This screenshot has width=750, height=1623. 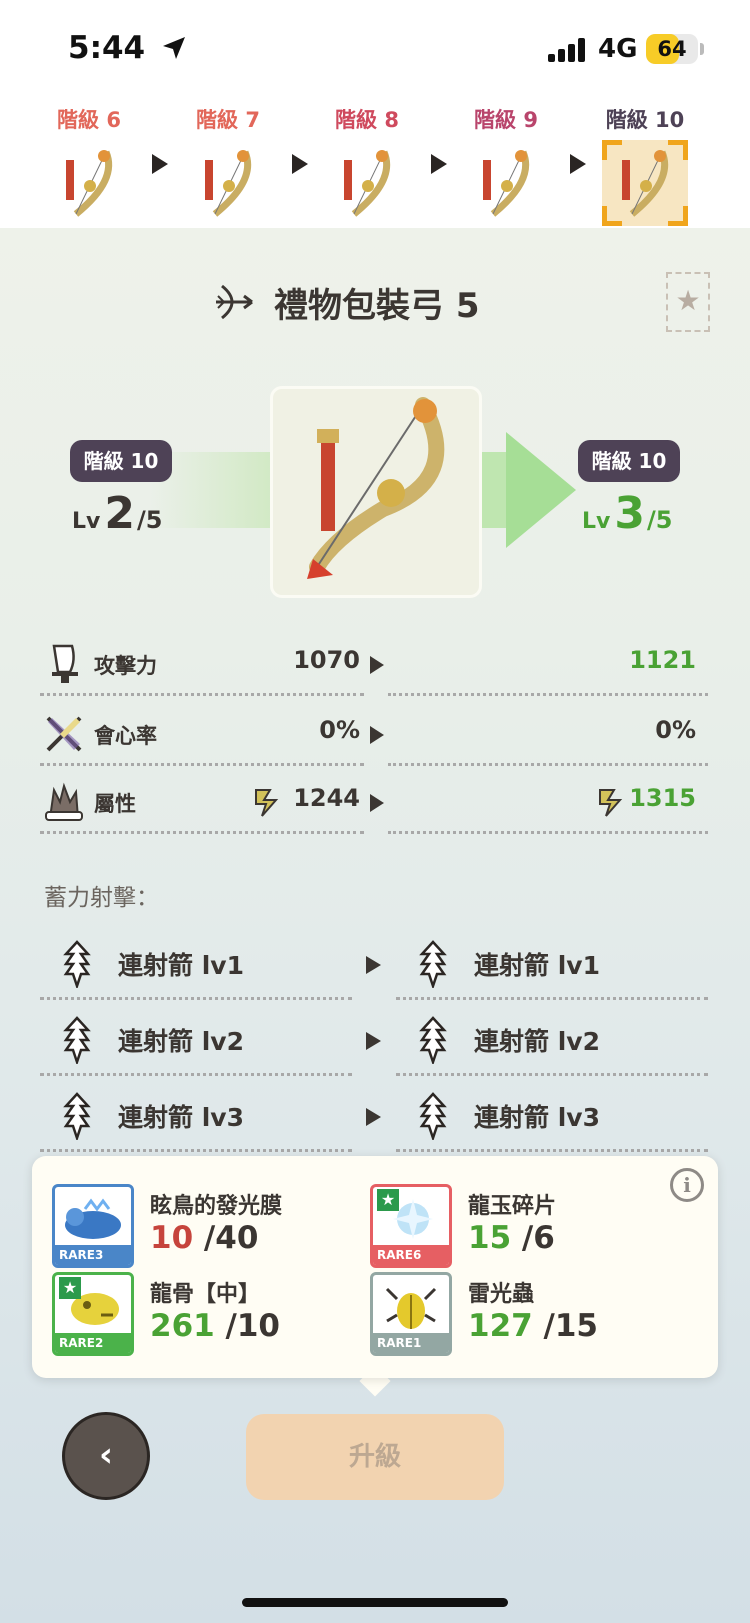 I want to click on home-indicator, so click(x=375, y=1602).